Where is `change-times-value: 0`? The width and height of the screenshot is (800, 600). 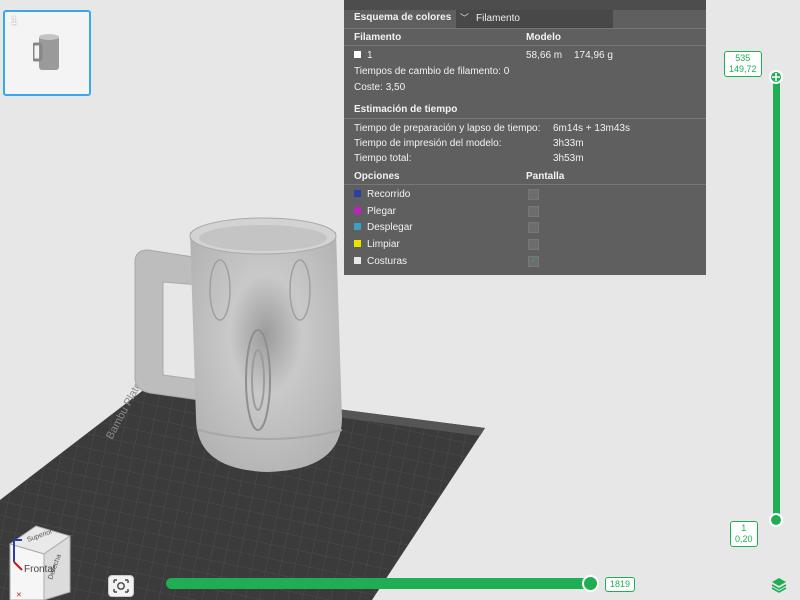 change-times-value: 0 is located at coordinates (506, 71).